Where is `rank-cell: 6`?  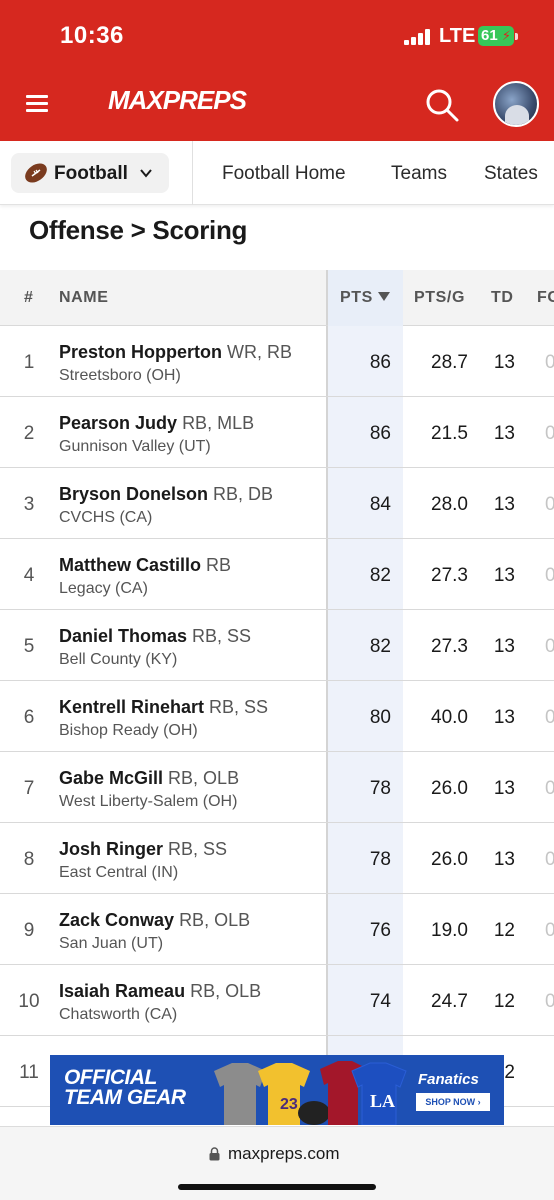
rank-cell: 6 is located at coordinates (29, 717).